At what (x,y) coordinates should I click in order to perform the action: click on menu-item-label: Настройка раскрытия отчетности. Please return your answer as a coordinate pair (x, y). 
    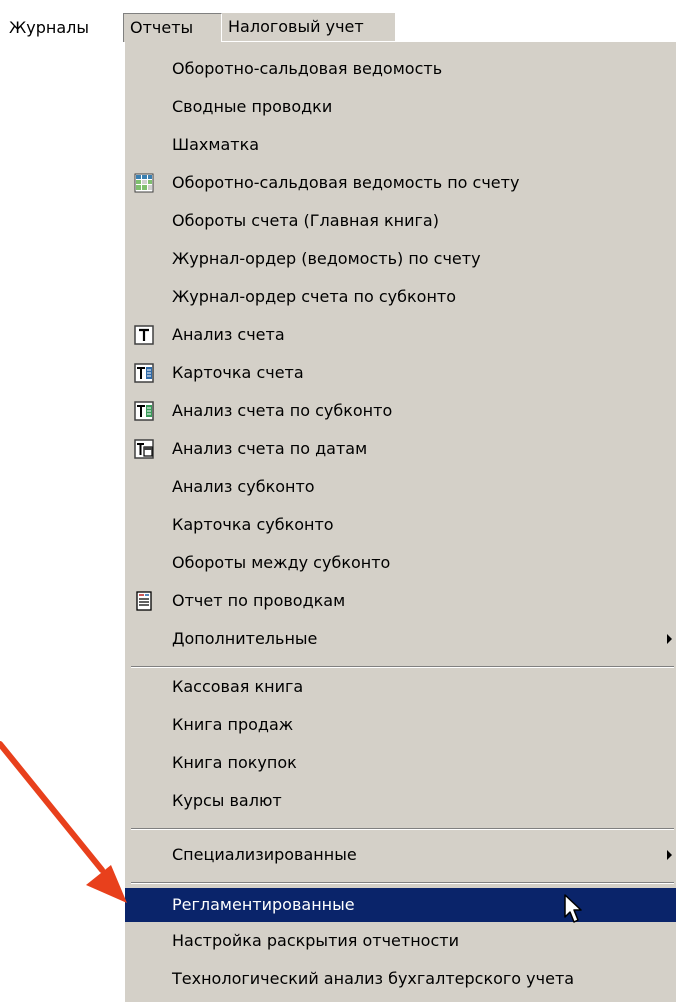
    Looking at the image, I should click on (315, 940).